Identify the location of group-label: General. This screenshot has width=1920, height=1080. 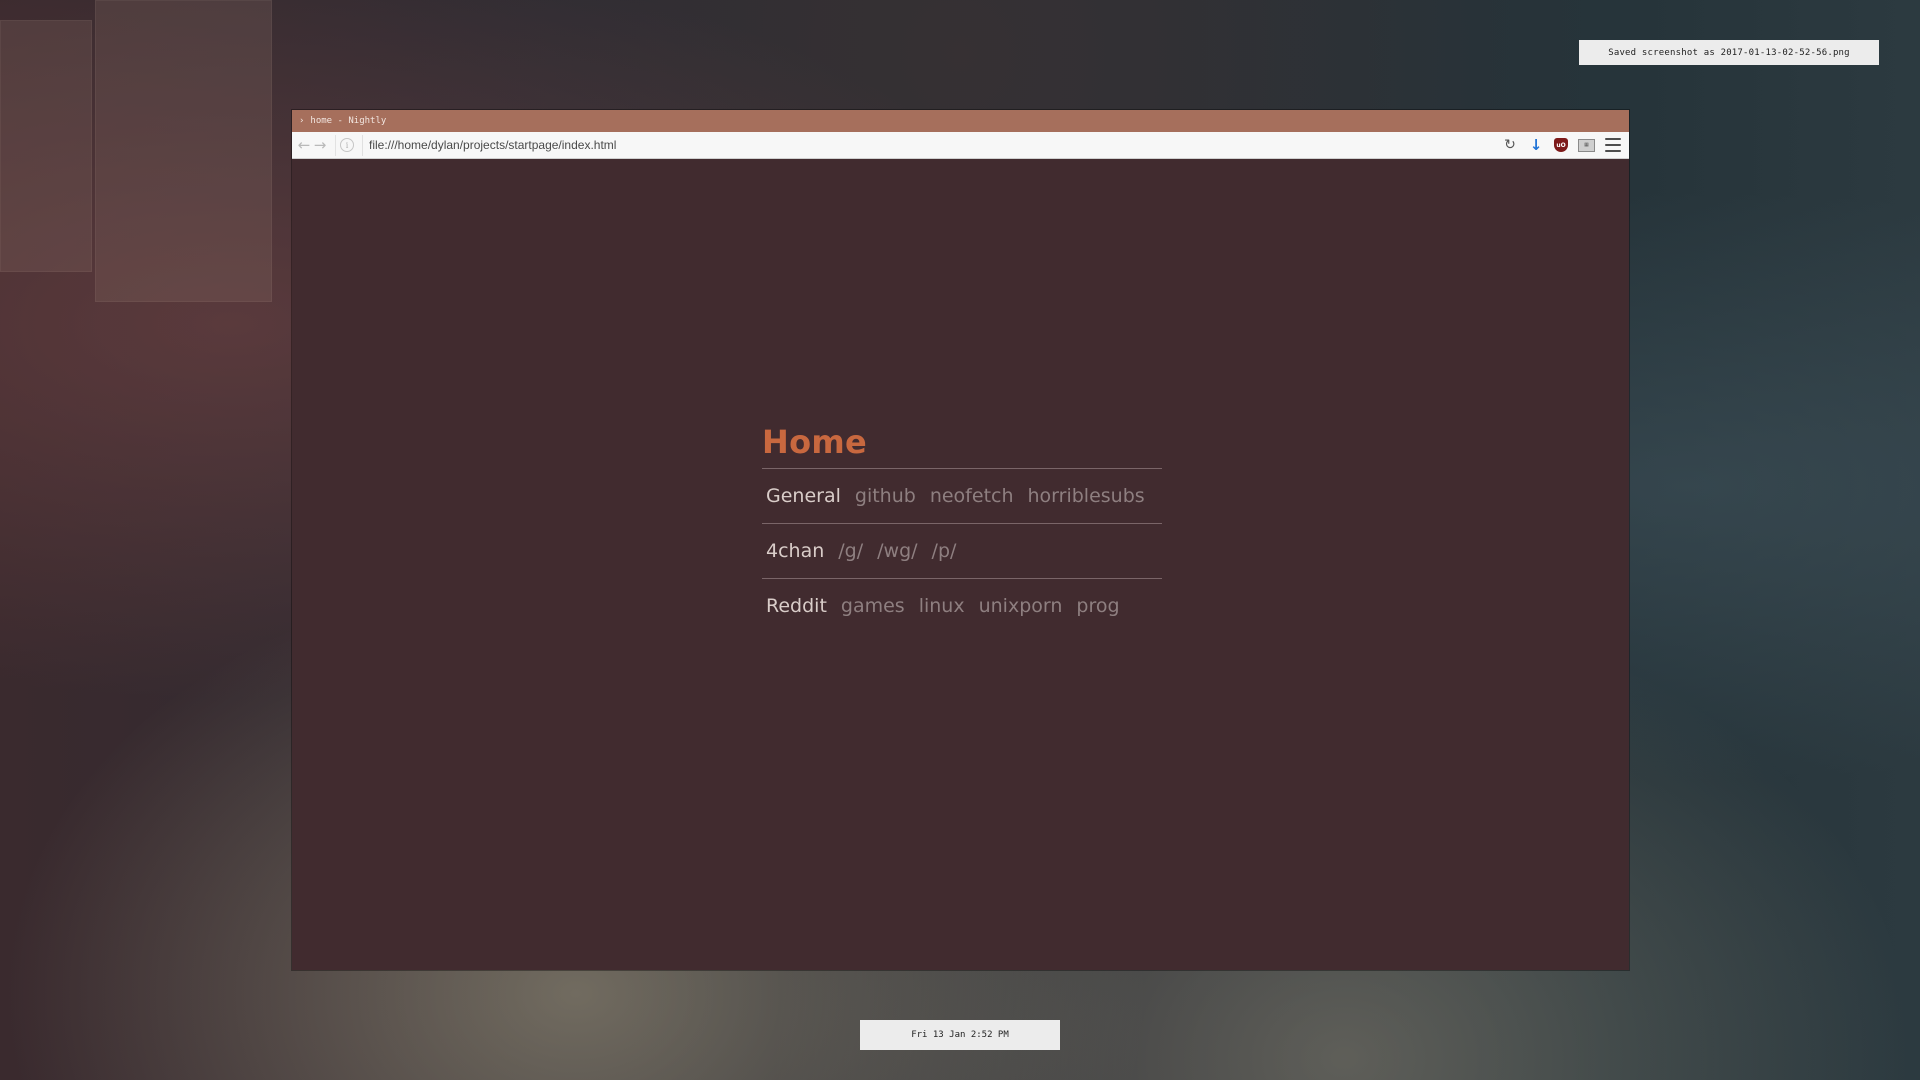
(803, 496).